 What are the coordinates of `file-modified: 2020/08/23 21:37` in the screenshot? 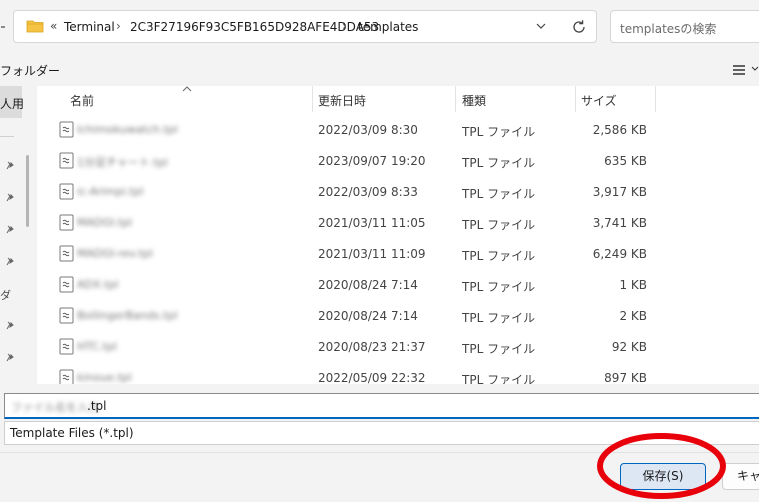 It's located at (372, 347).